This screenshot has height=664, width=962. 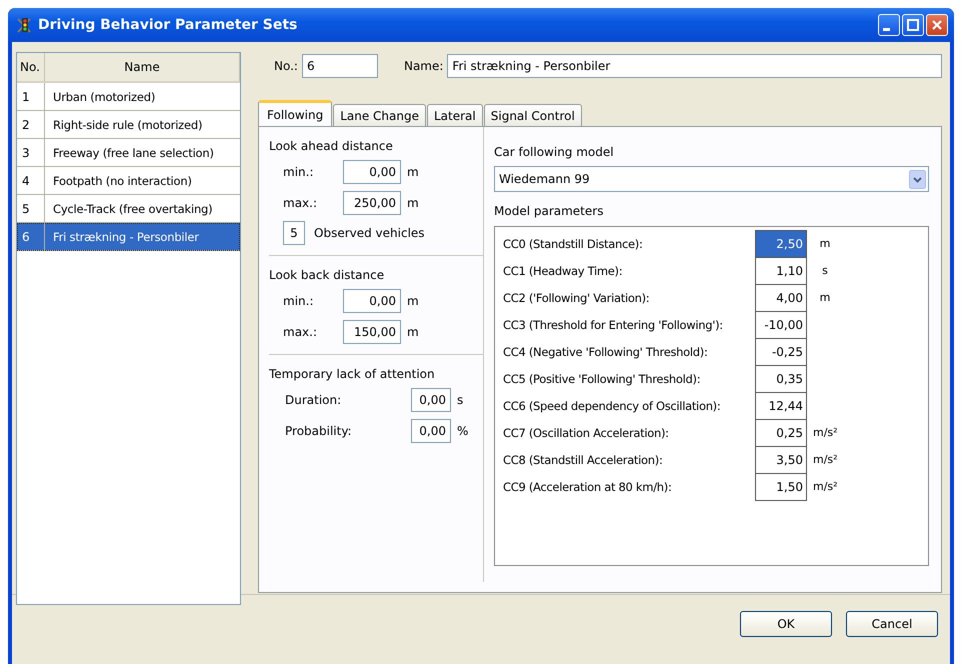 What do you see at coordinates (711, 179) in the screenshot?
I see `model-dropdown: Wiedemann 99` at bounding box center [711, 179].